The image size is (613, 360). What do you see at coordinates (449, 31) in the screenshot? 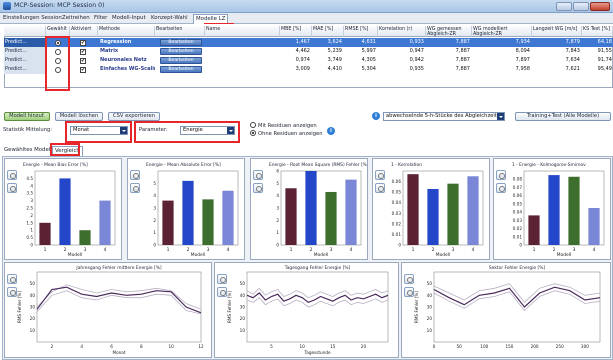
I see `col-header-wg-gemessen: WG gemessen Abgleich-ZR` at bounding box center [449, 31].